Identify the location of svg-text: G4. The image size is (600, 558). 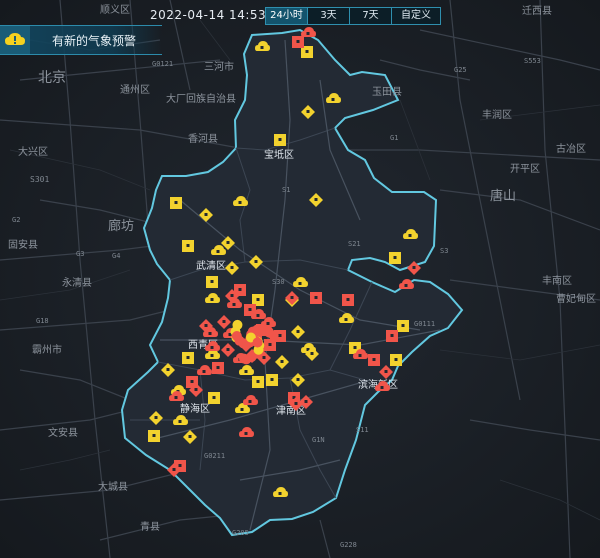
(116, 256).